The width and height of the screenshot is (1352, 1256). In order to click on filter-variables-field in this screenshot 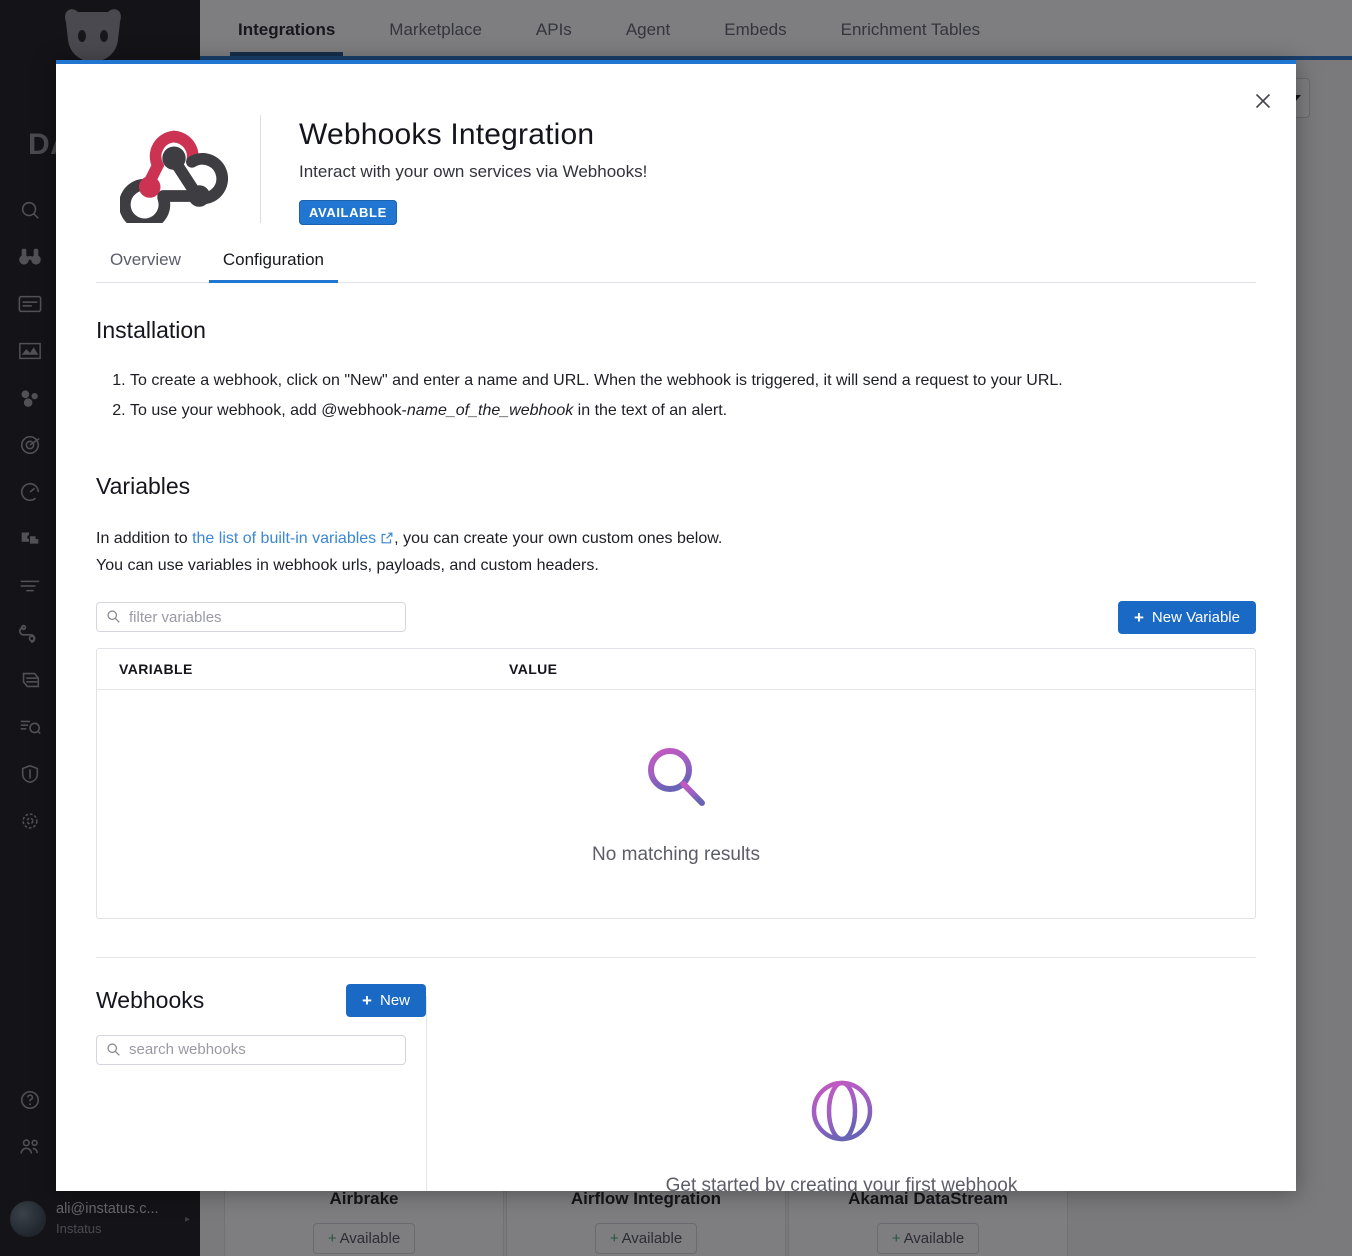, I will do `click(251, 617)`.